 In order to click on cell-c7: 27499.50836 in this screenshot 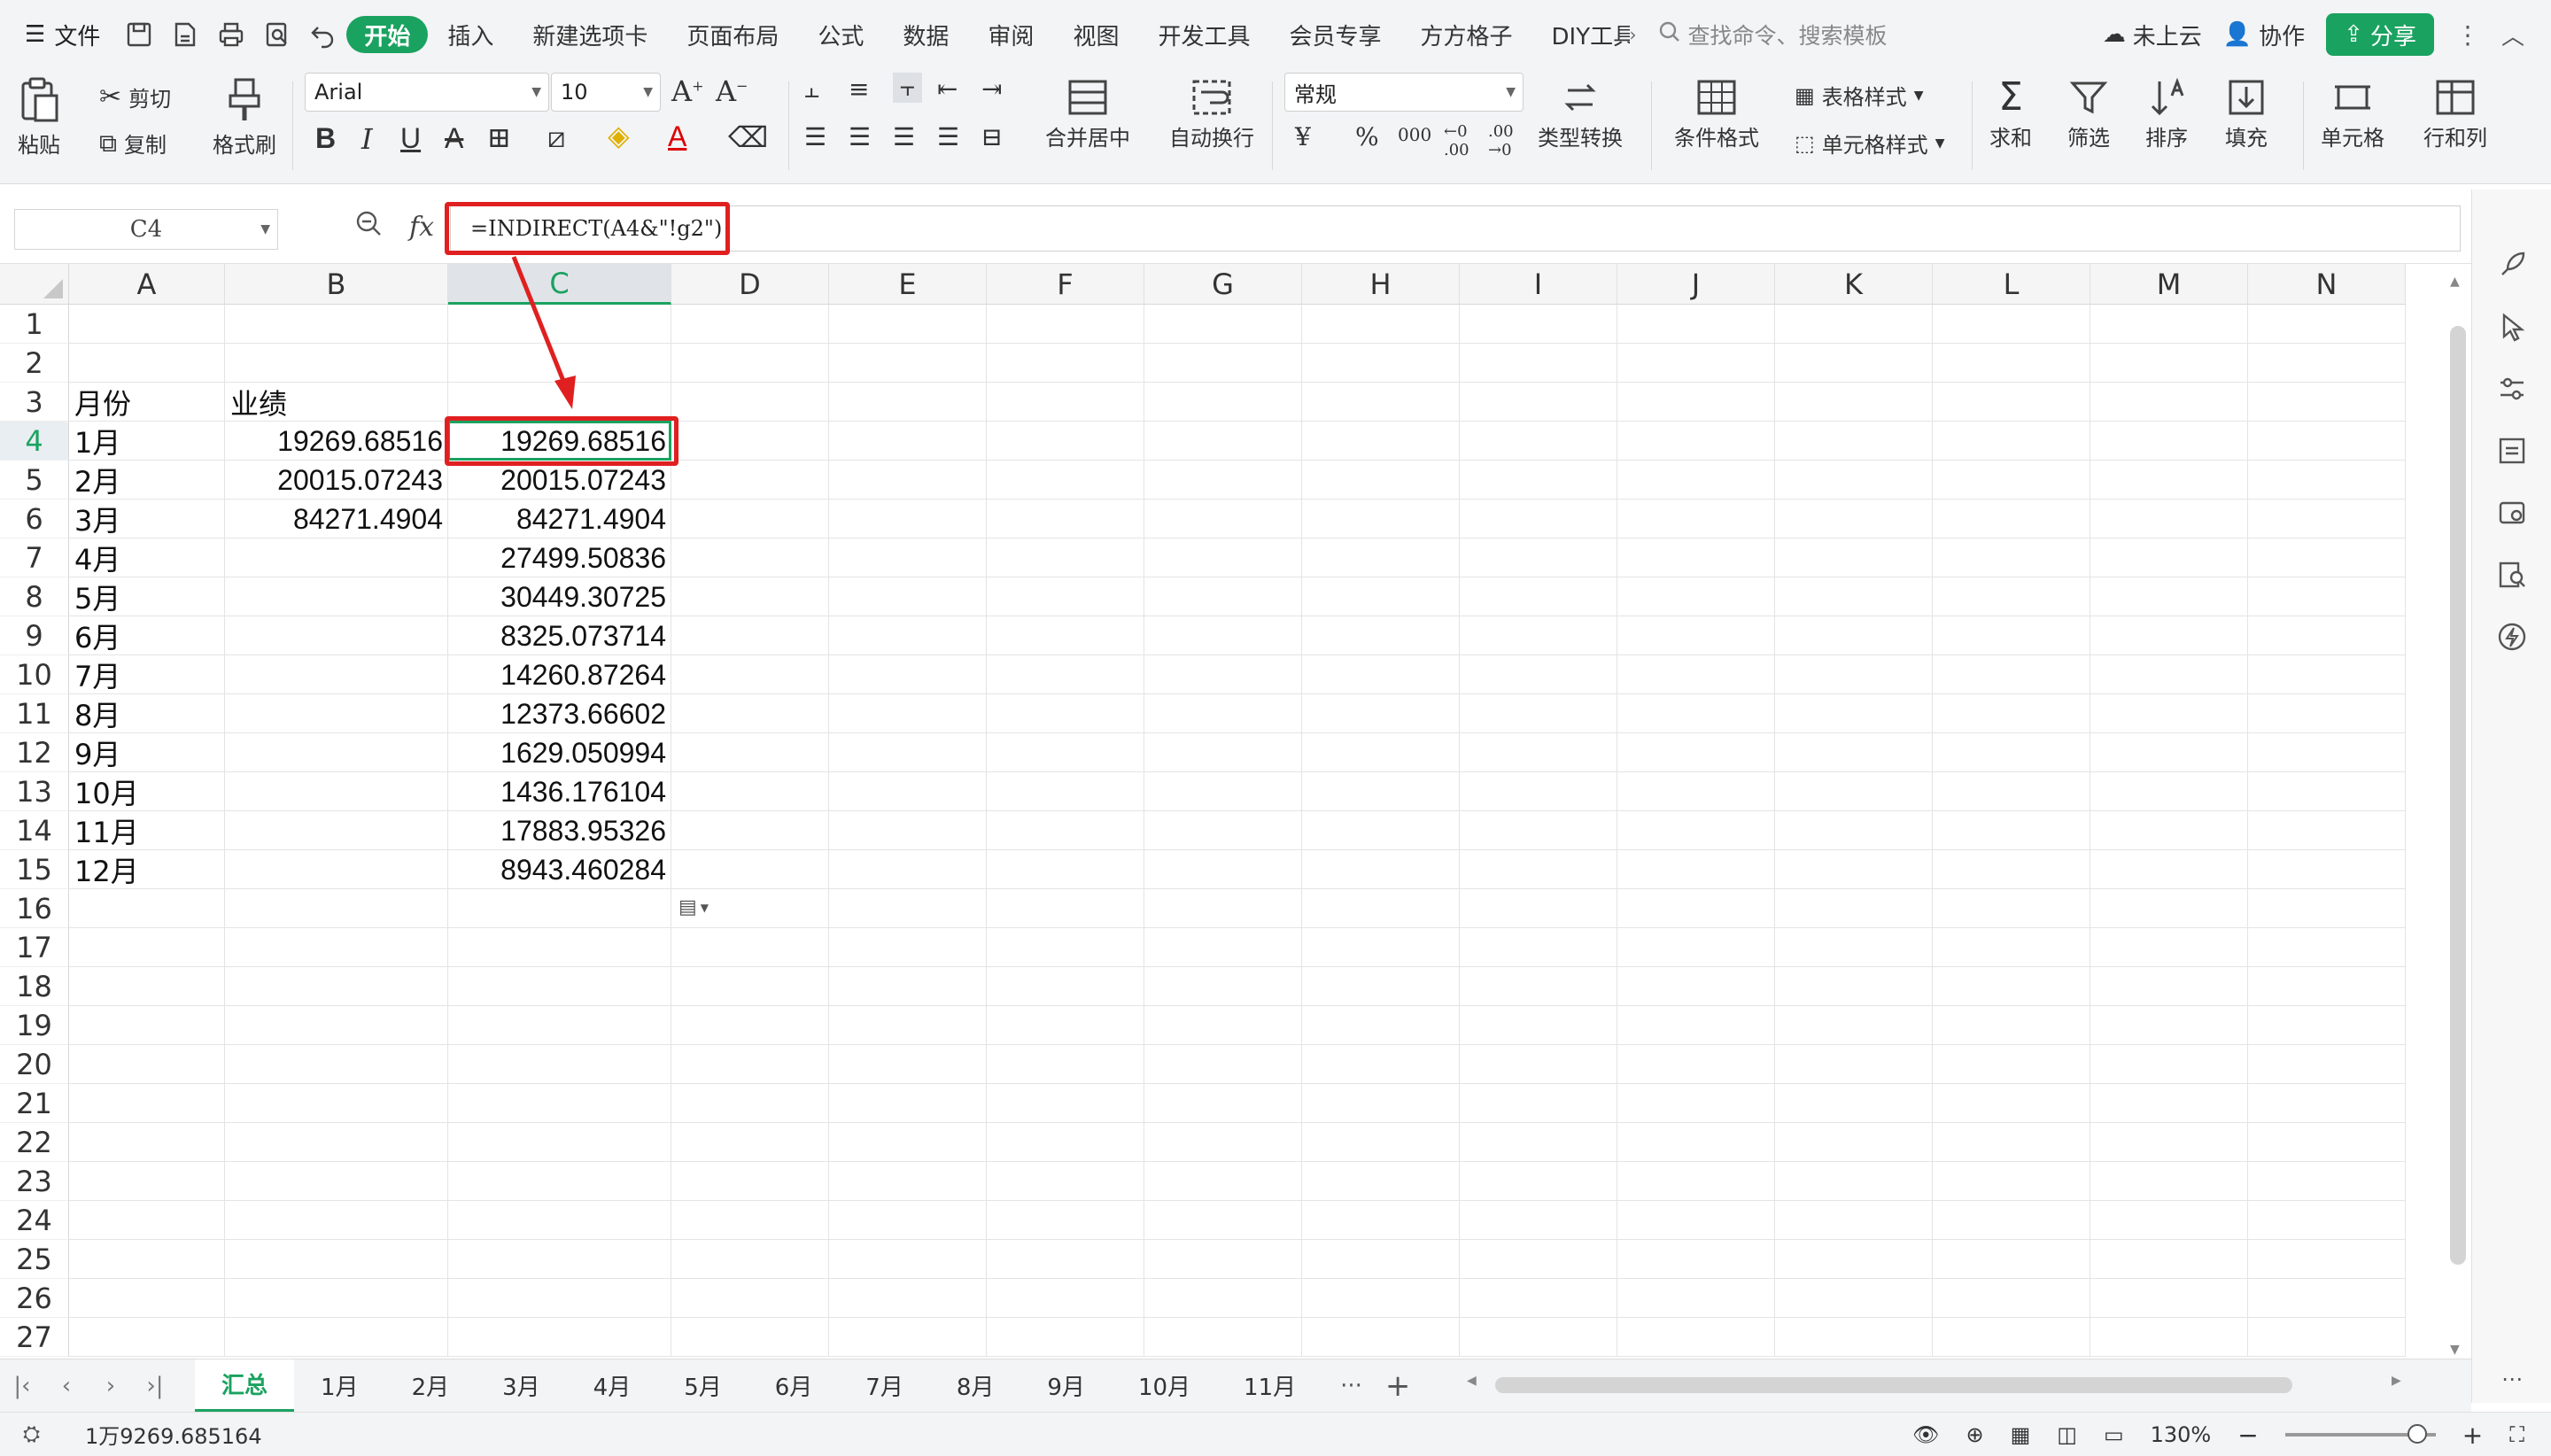, I will do `click(559, 557)`.